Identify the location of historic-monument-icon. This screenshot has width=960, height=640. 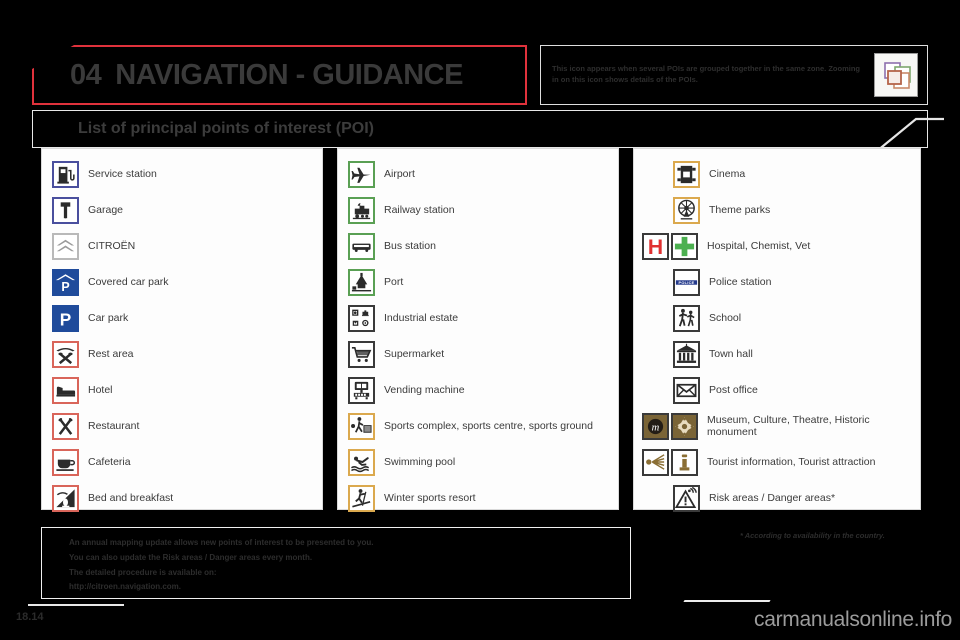
(684, 426).